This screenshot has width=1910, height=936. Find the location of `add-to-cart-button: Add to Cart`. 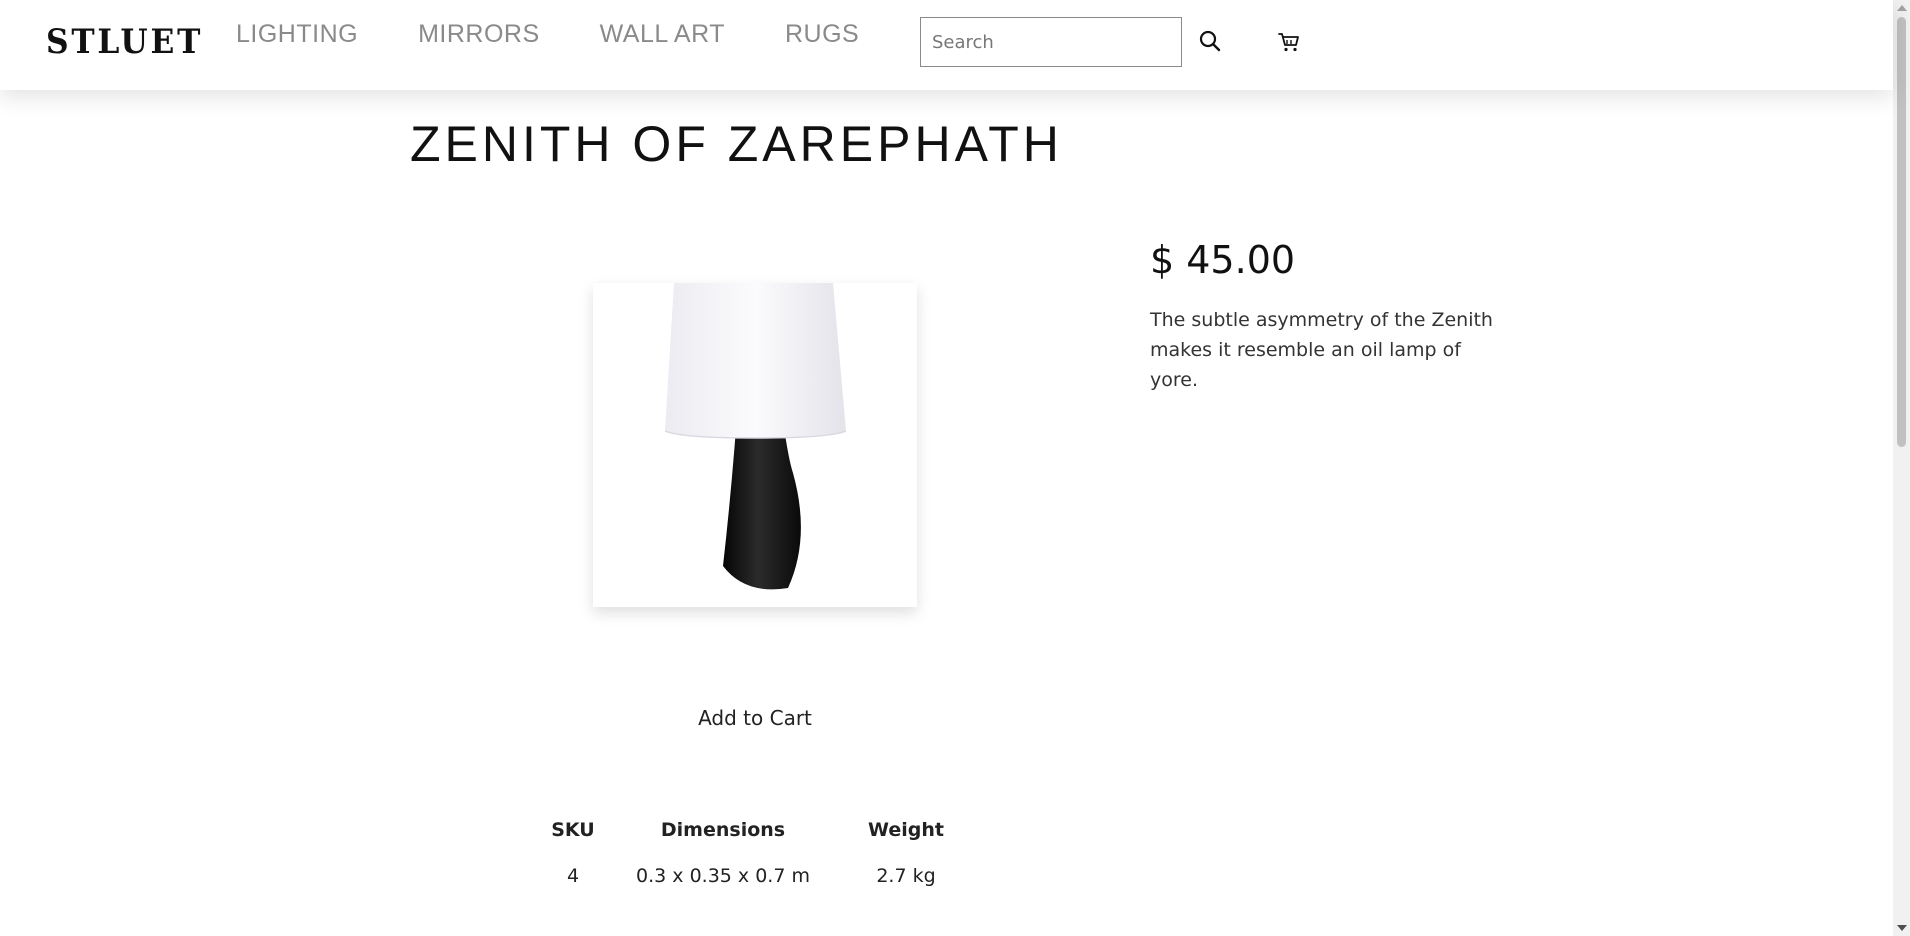

add-to-cart-button: Add to Cart is located at coordinates (755, 718).